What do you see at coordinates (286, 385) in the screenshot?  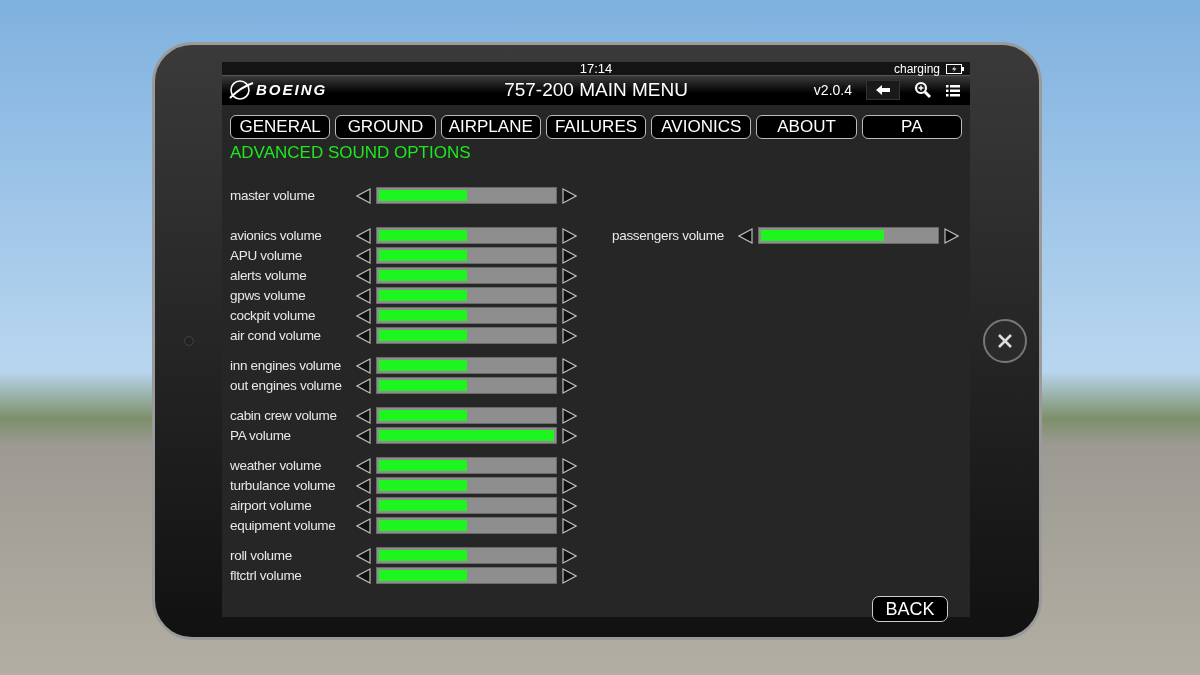 I see `slider-label: out engines volume` at bounding box center [286, 385].